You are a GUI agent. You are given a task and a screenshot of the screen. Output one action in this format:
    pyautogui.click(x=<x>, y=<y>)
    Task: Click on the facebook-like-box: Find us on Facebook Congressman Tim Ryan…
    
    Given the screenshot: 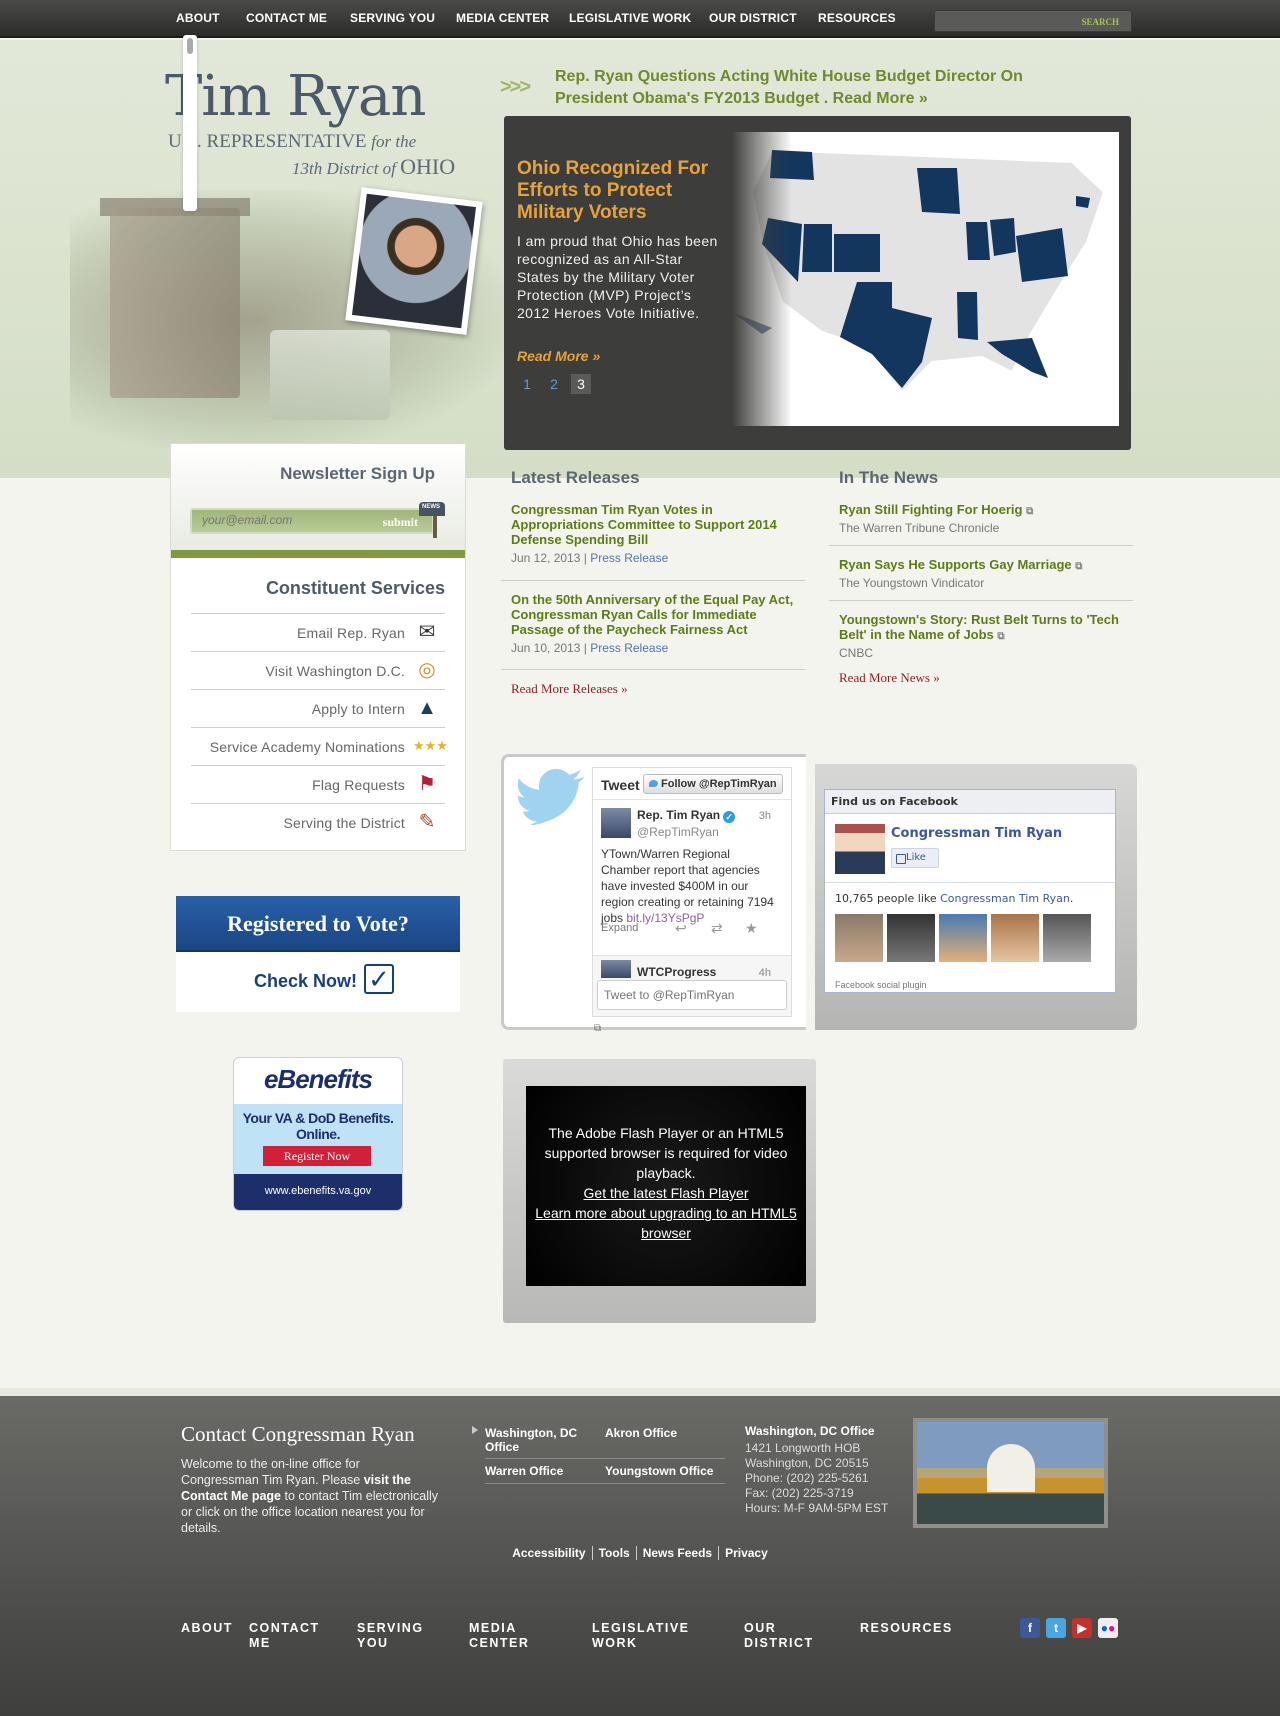 What is the action you would take?
    pyautogui.click(x=970, y=891)
    